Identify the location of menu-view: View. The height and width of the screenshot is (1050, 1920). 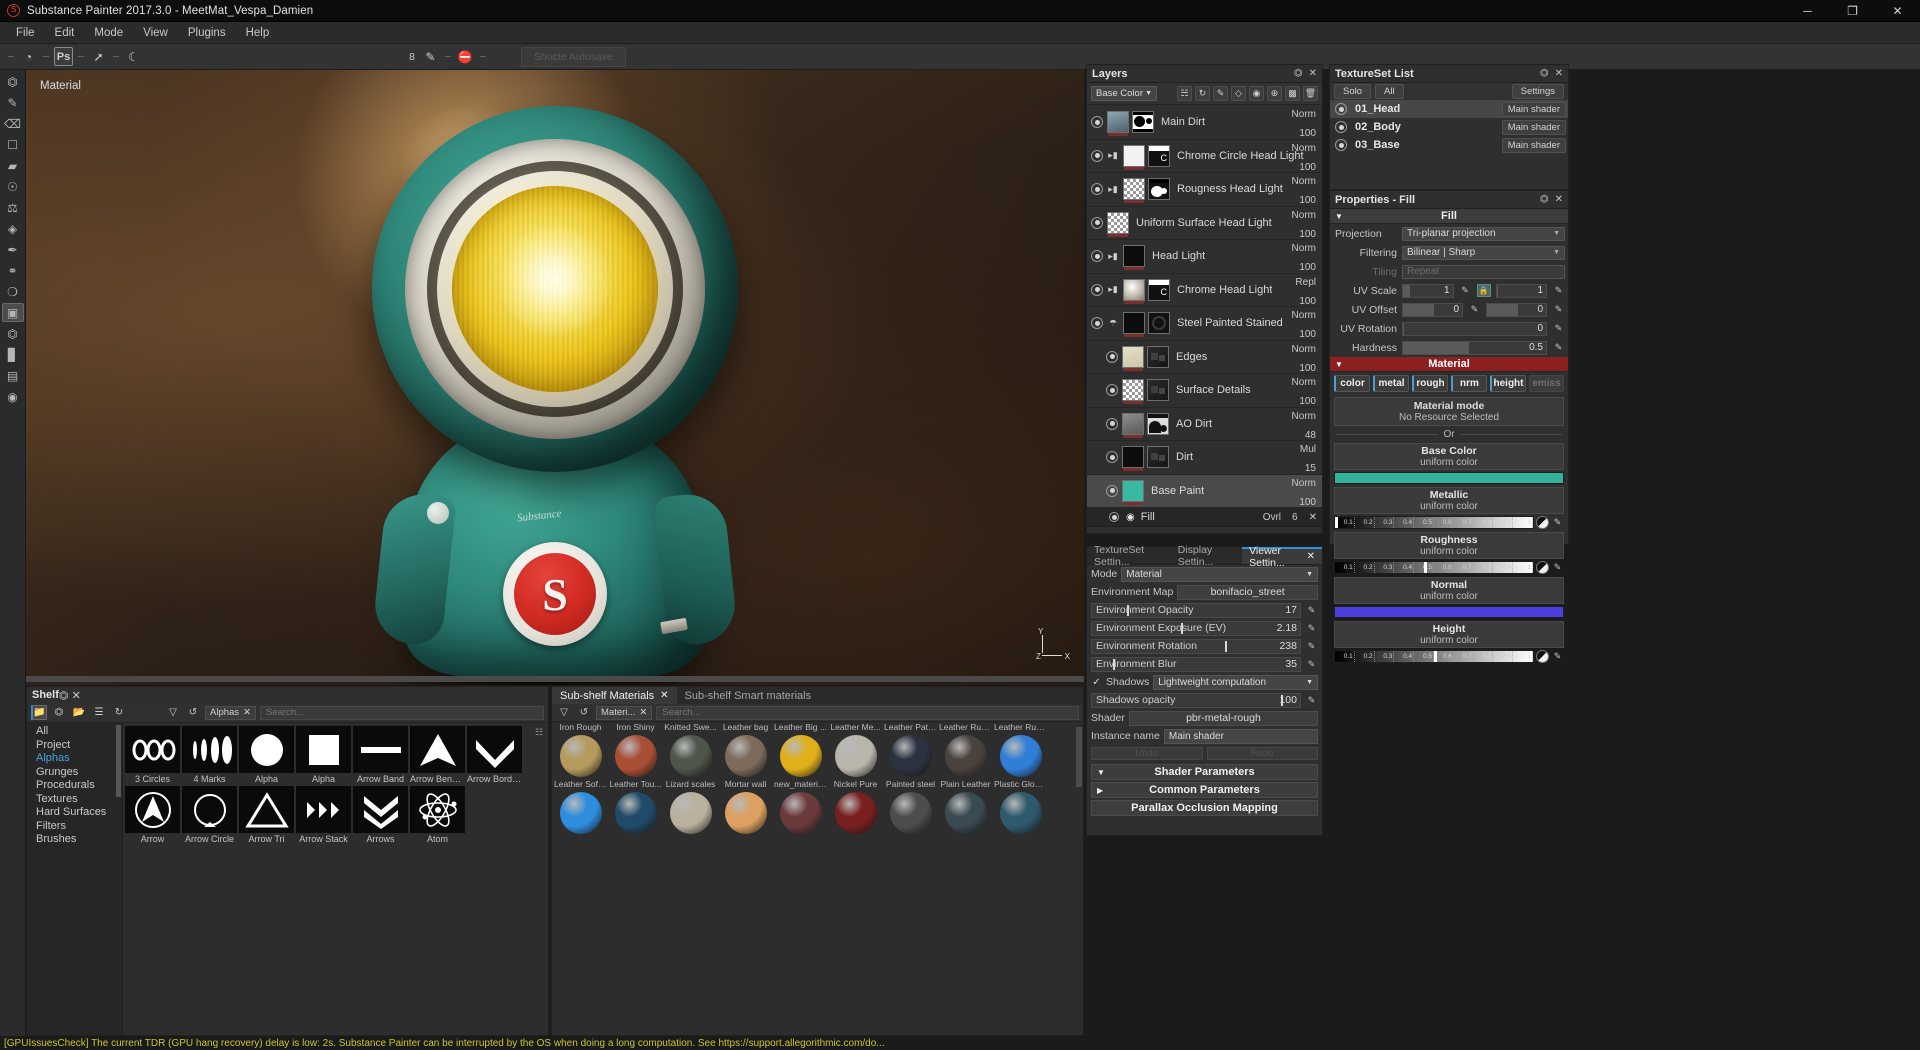
(155, 33).